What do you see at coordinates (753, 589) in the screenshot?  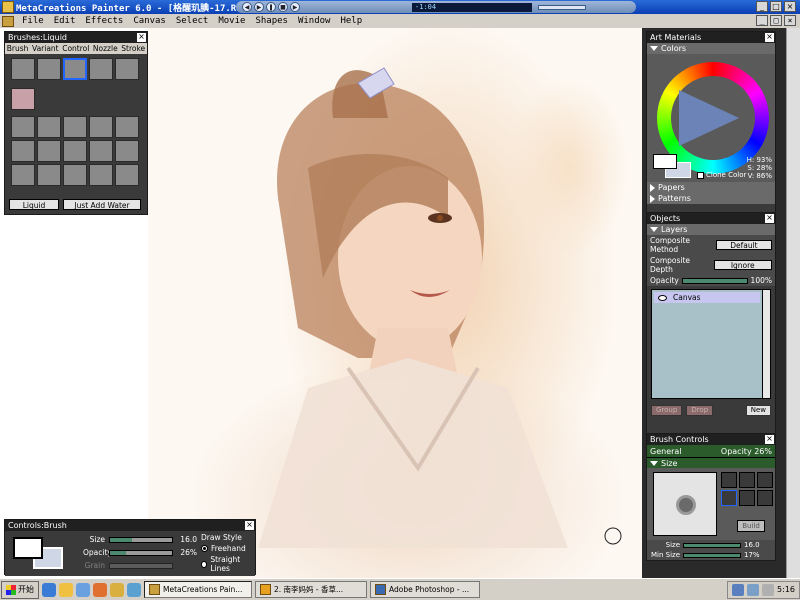 I see `network-icon` at bounding box center [753, 589].